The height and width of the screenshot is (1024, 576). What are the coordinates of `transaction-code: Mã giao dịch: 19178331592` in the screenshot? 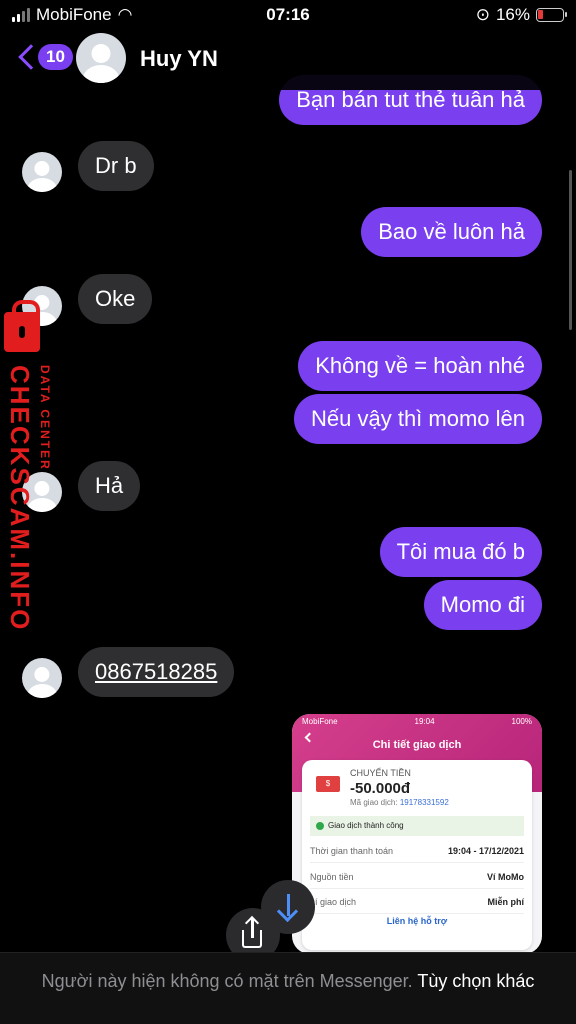 It's located at (399, 802).